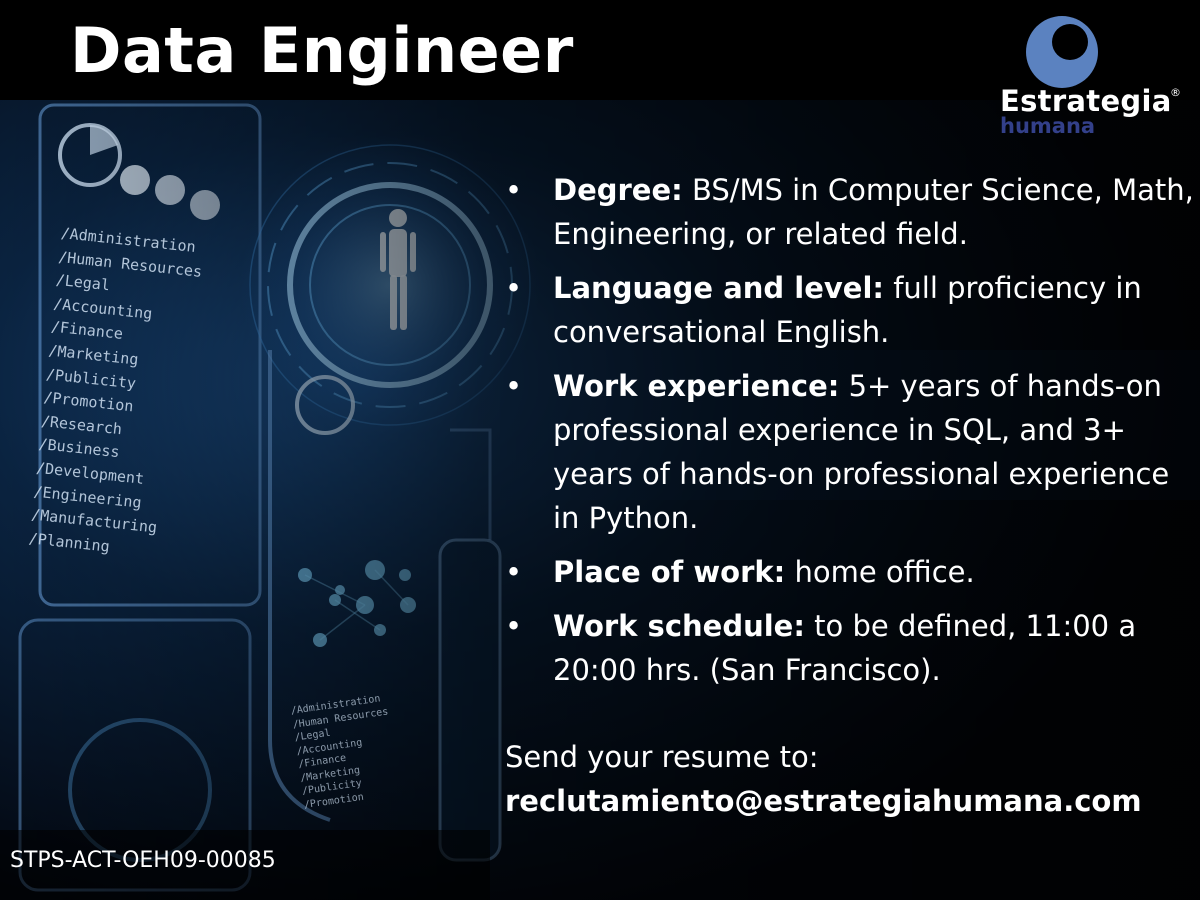 The height and width of the screenshot is (900, 1200). Describe the element at coordinates (1086, 101) in the screenshot. I see `logo-line1: Estrategia` at that location.